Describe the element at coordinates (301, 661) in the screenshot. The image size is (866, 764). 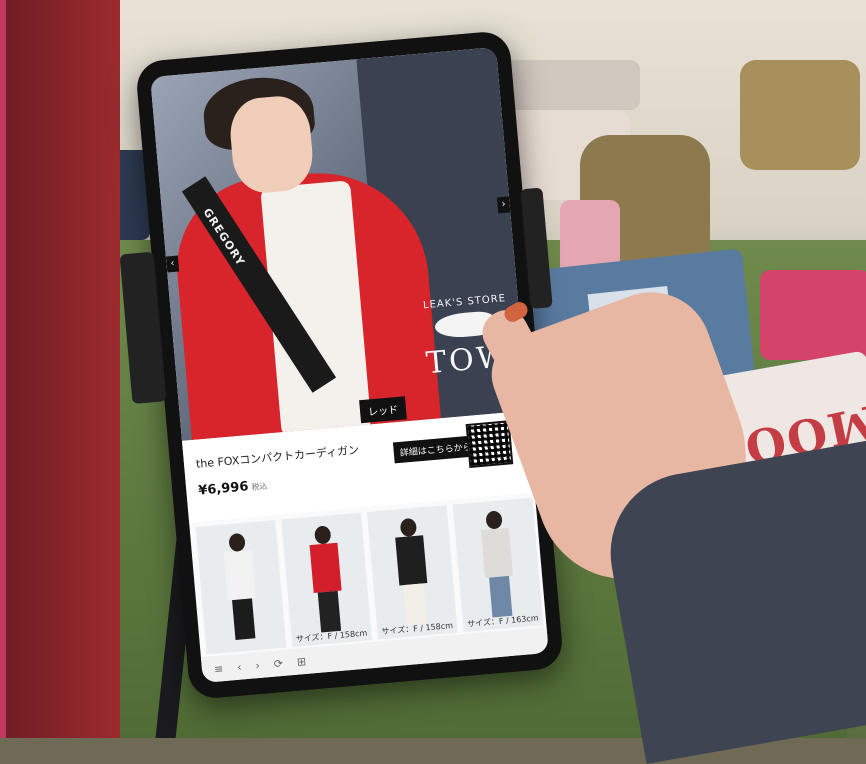
I see `tabs-icon: ⊞` at that location.